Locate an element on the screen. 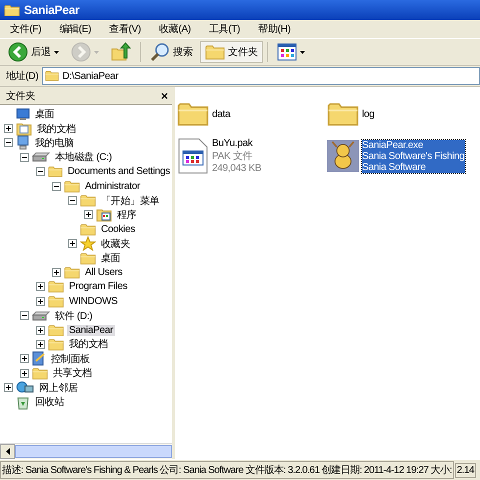 The height and width of the screenshot is (480, 480). folders-button: 文件夹 is located at coordinates (231, 52).